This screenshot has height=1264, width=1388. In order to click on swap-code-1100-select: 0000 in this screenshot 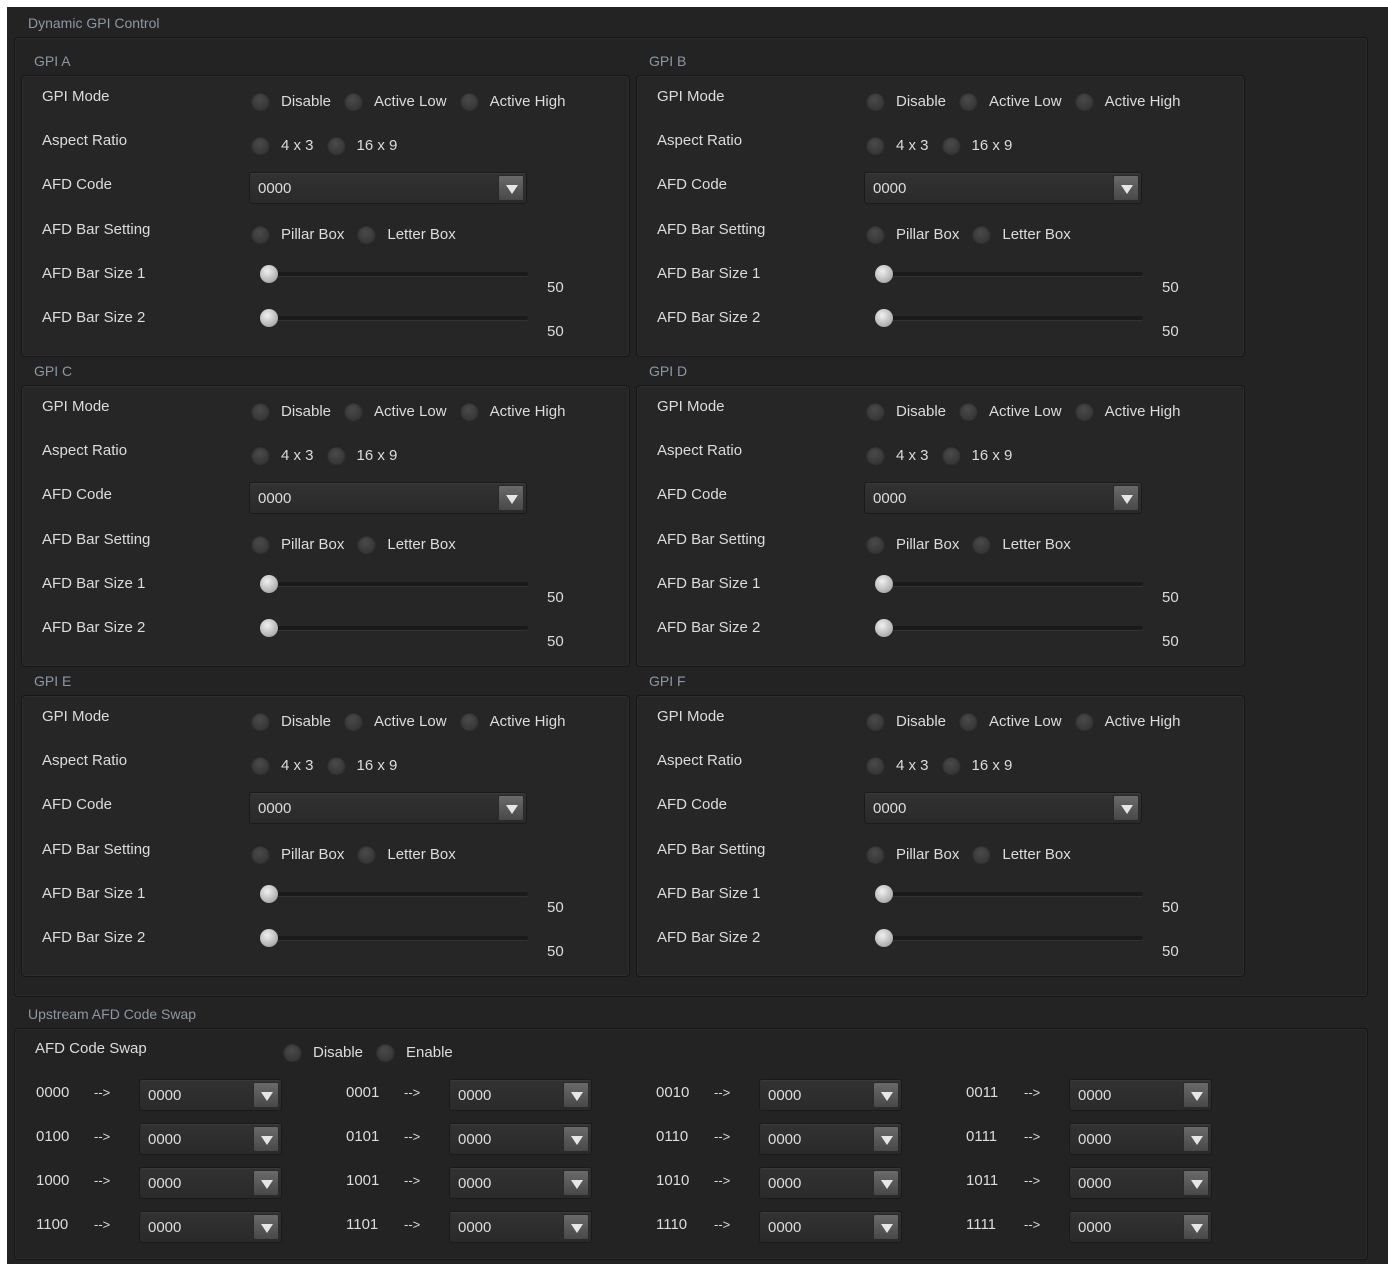, I will do `click(210, 1227)`.